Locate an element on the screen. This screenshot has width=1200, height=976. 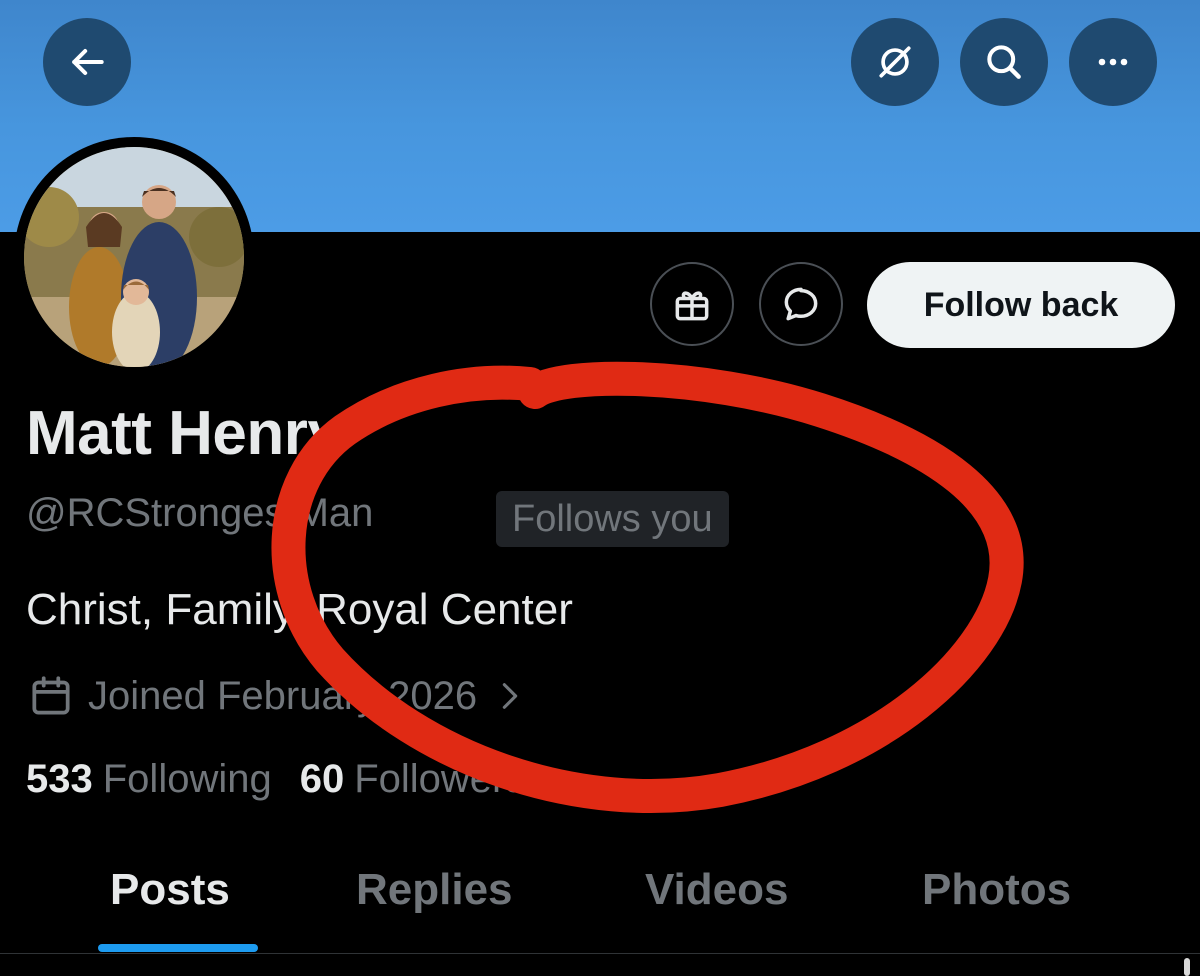
followers-count: 60 is located at coordinates (322, 779).